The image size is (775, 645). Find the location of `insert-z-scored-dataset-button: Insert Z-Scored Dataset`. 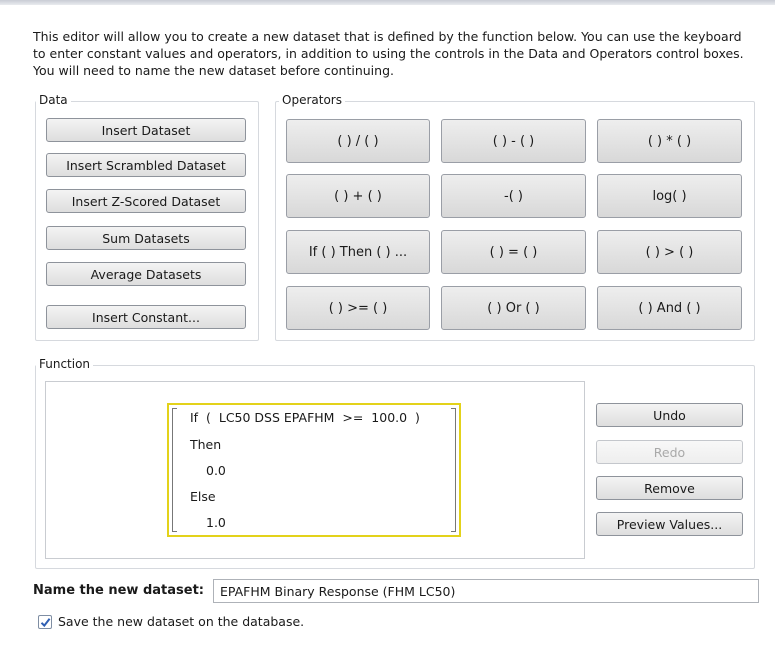

insert-z-scored-dataset-button: Insert Z-Scored Dataset is located at coordinates (146, 201).